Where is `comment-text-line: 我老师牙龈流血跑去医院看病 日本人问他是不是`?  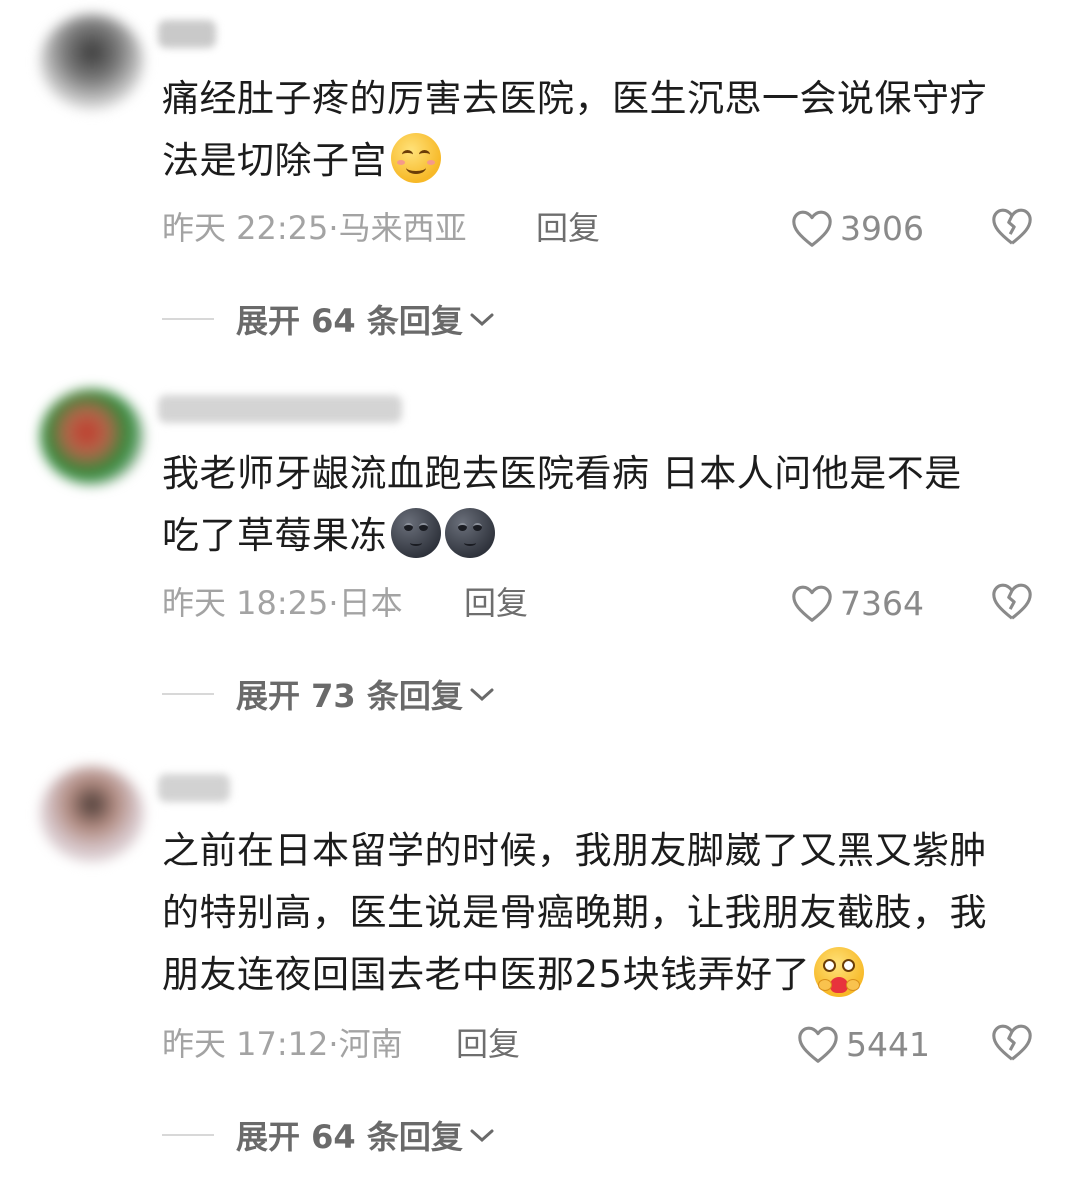
comment-text-line: 我老师牙龈流血跑去医院看病 日本人问他是不是 is located at coordinates (562, 473).